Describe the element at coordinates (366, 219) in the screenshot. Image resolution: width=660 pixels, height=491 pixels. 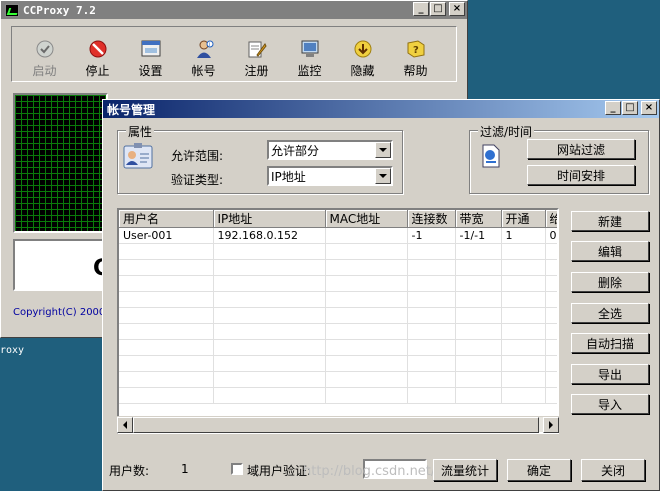
I see `column-header-mac: MAC地址` at that location.